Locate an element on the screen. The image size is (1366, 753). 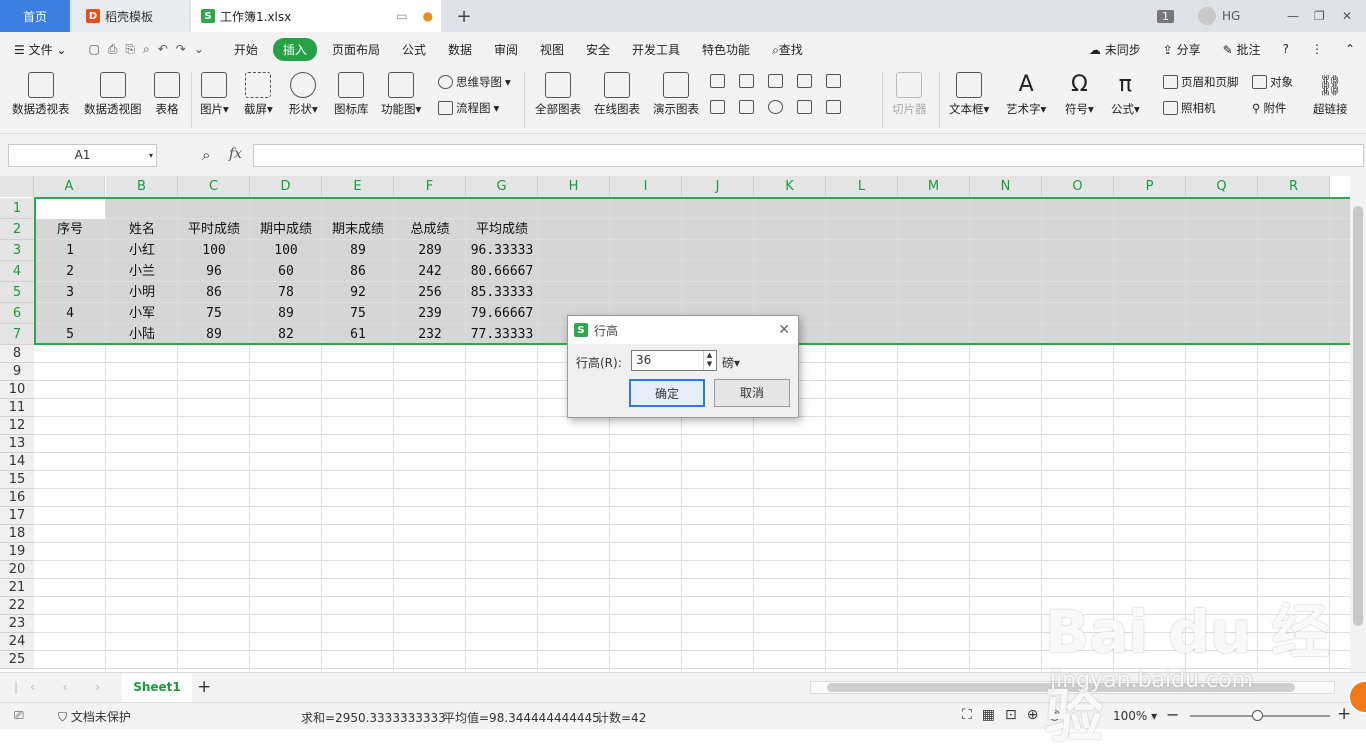
column-header: F is located at coordinates (430, 186).